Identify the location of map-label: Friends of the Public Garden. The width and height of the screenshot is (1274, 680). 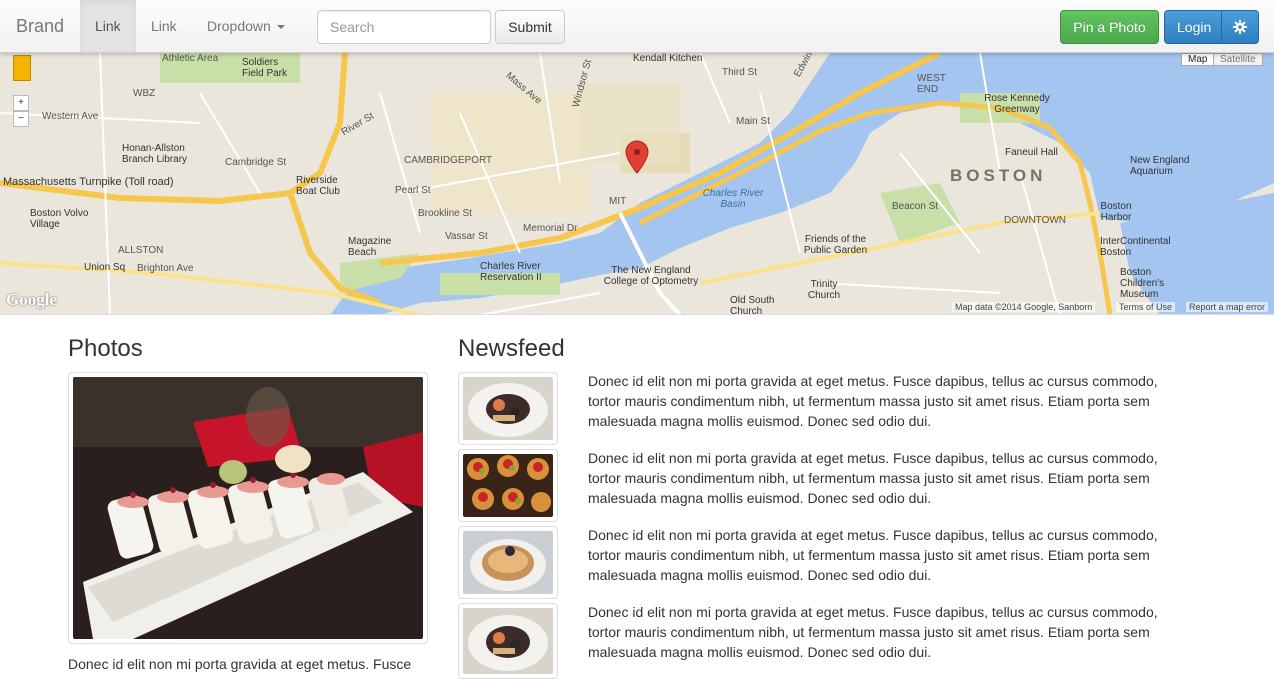
(835, 245).